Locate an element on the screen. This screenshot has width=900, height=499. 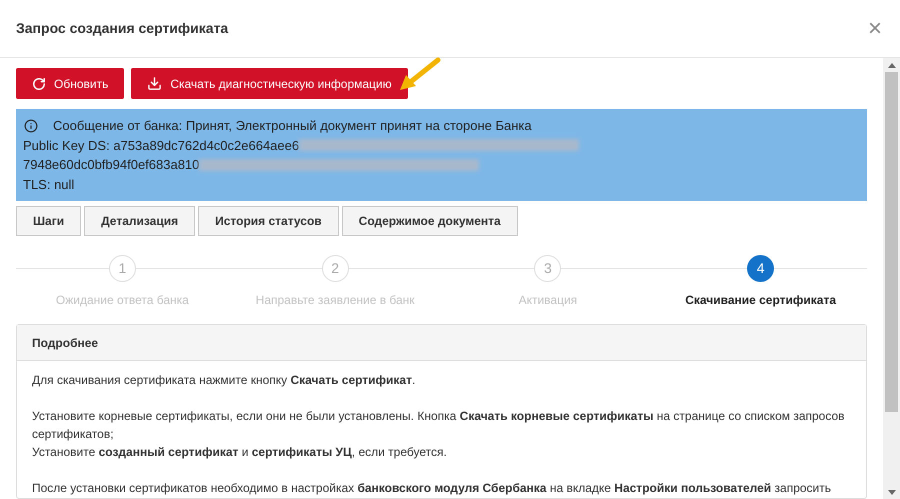
step-number: 2 is located at coordinates (335, 268).